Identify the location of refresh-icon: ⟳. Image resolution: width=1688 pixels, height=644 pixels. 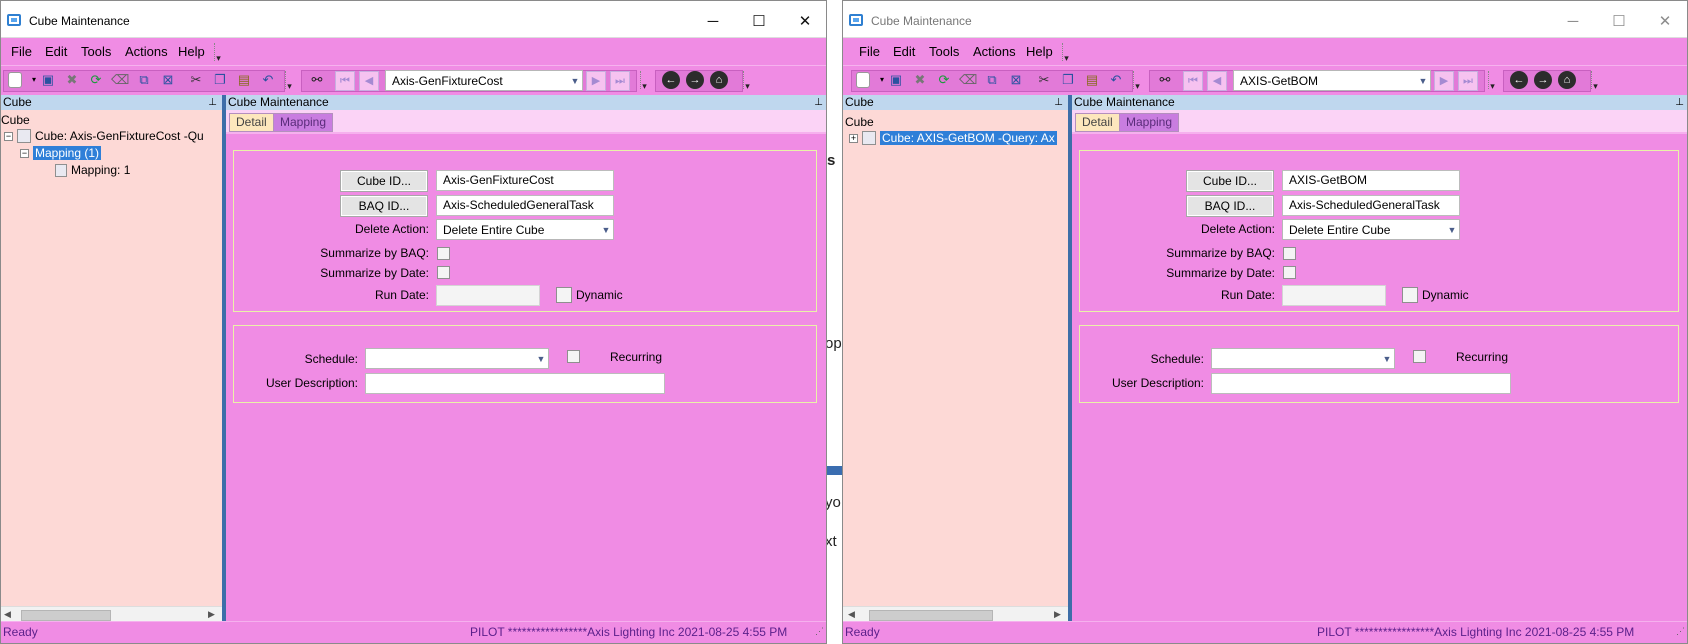
(944, 80).